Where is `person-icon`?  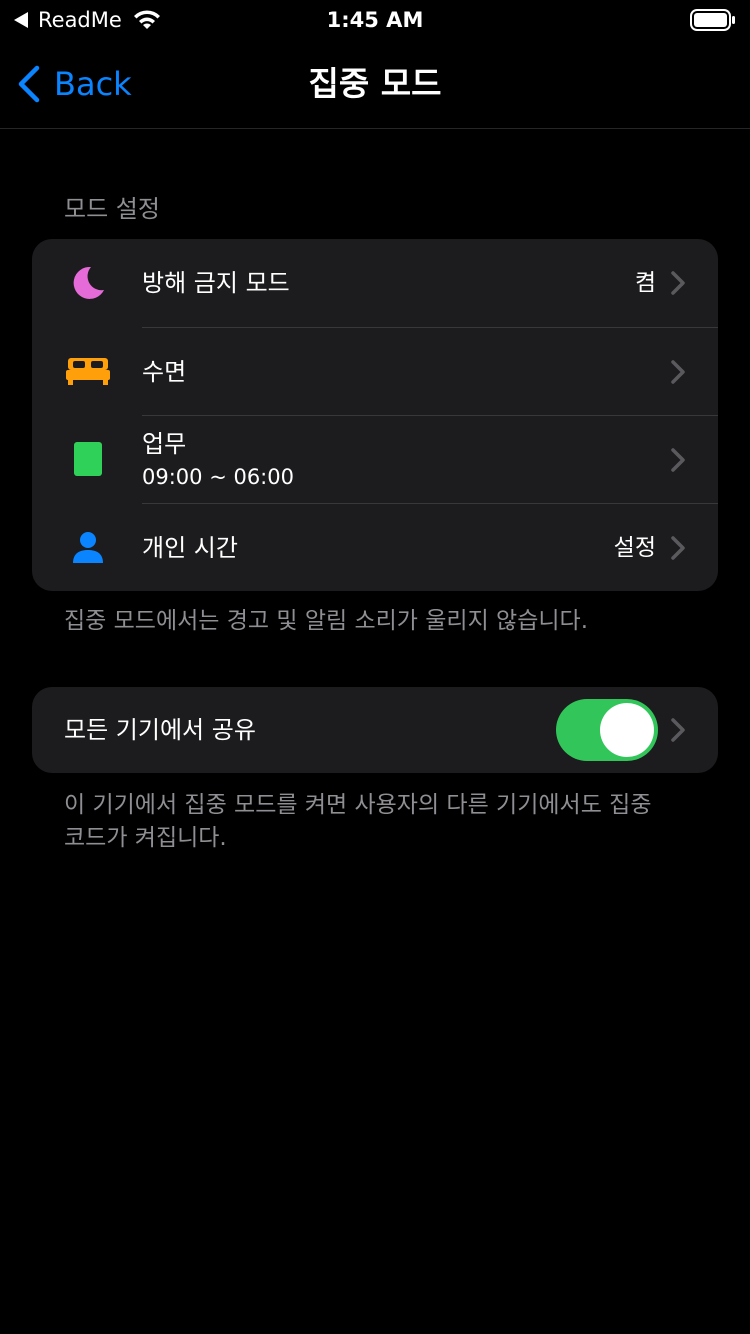 person-icon is located at coordinates (88, 547).